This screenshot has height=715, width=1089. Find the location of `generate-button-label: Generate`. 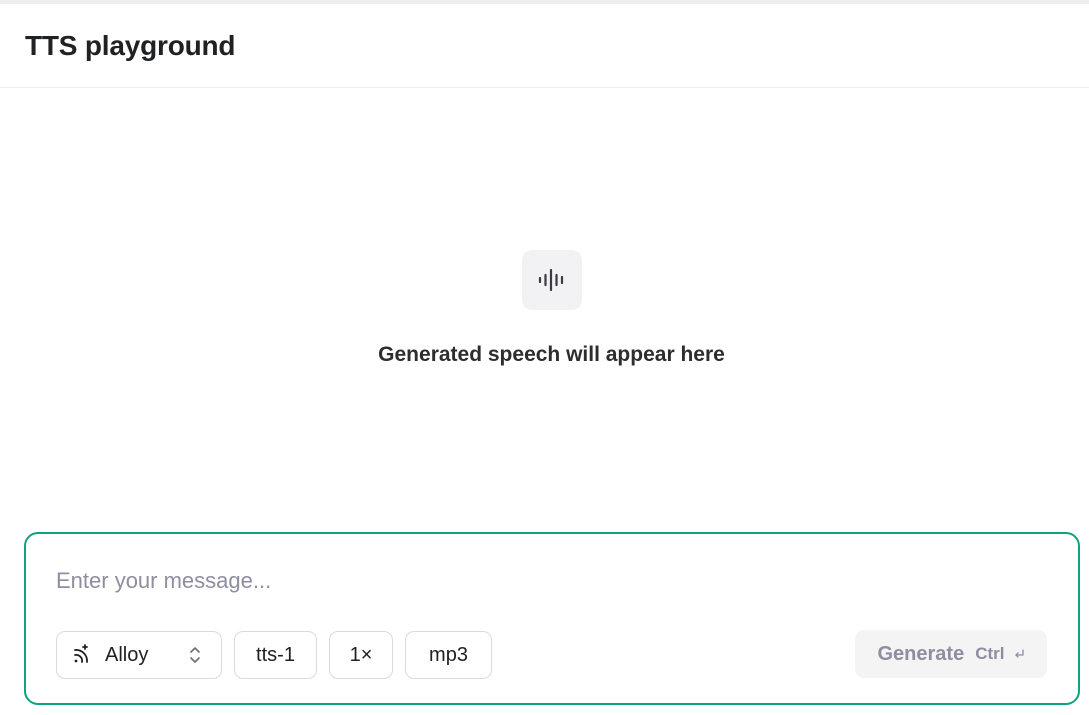

generate-button-label: Generate is located at coordinates (921, 653).